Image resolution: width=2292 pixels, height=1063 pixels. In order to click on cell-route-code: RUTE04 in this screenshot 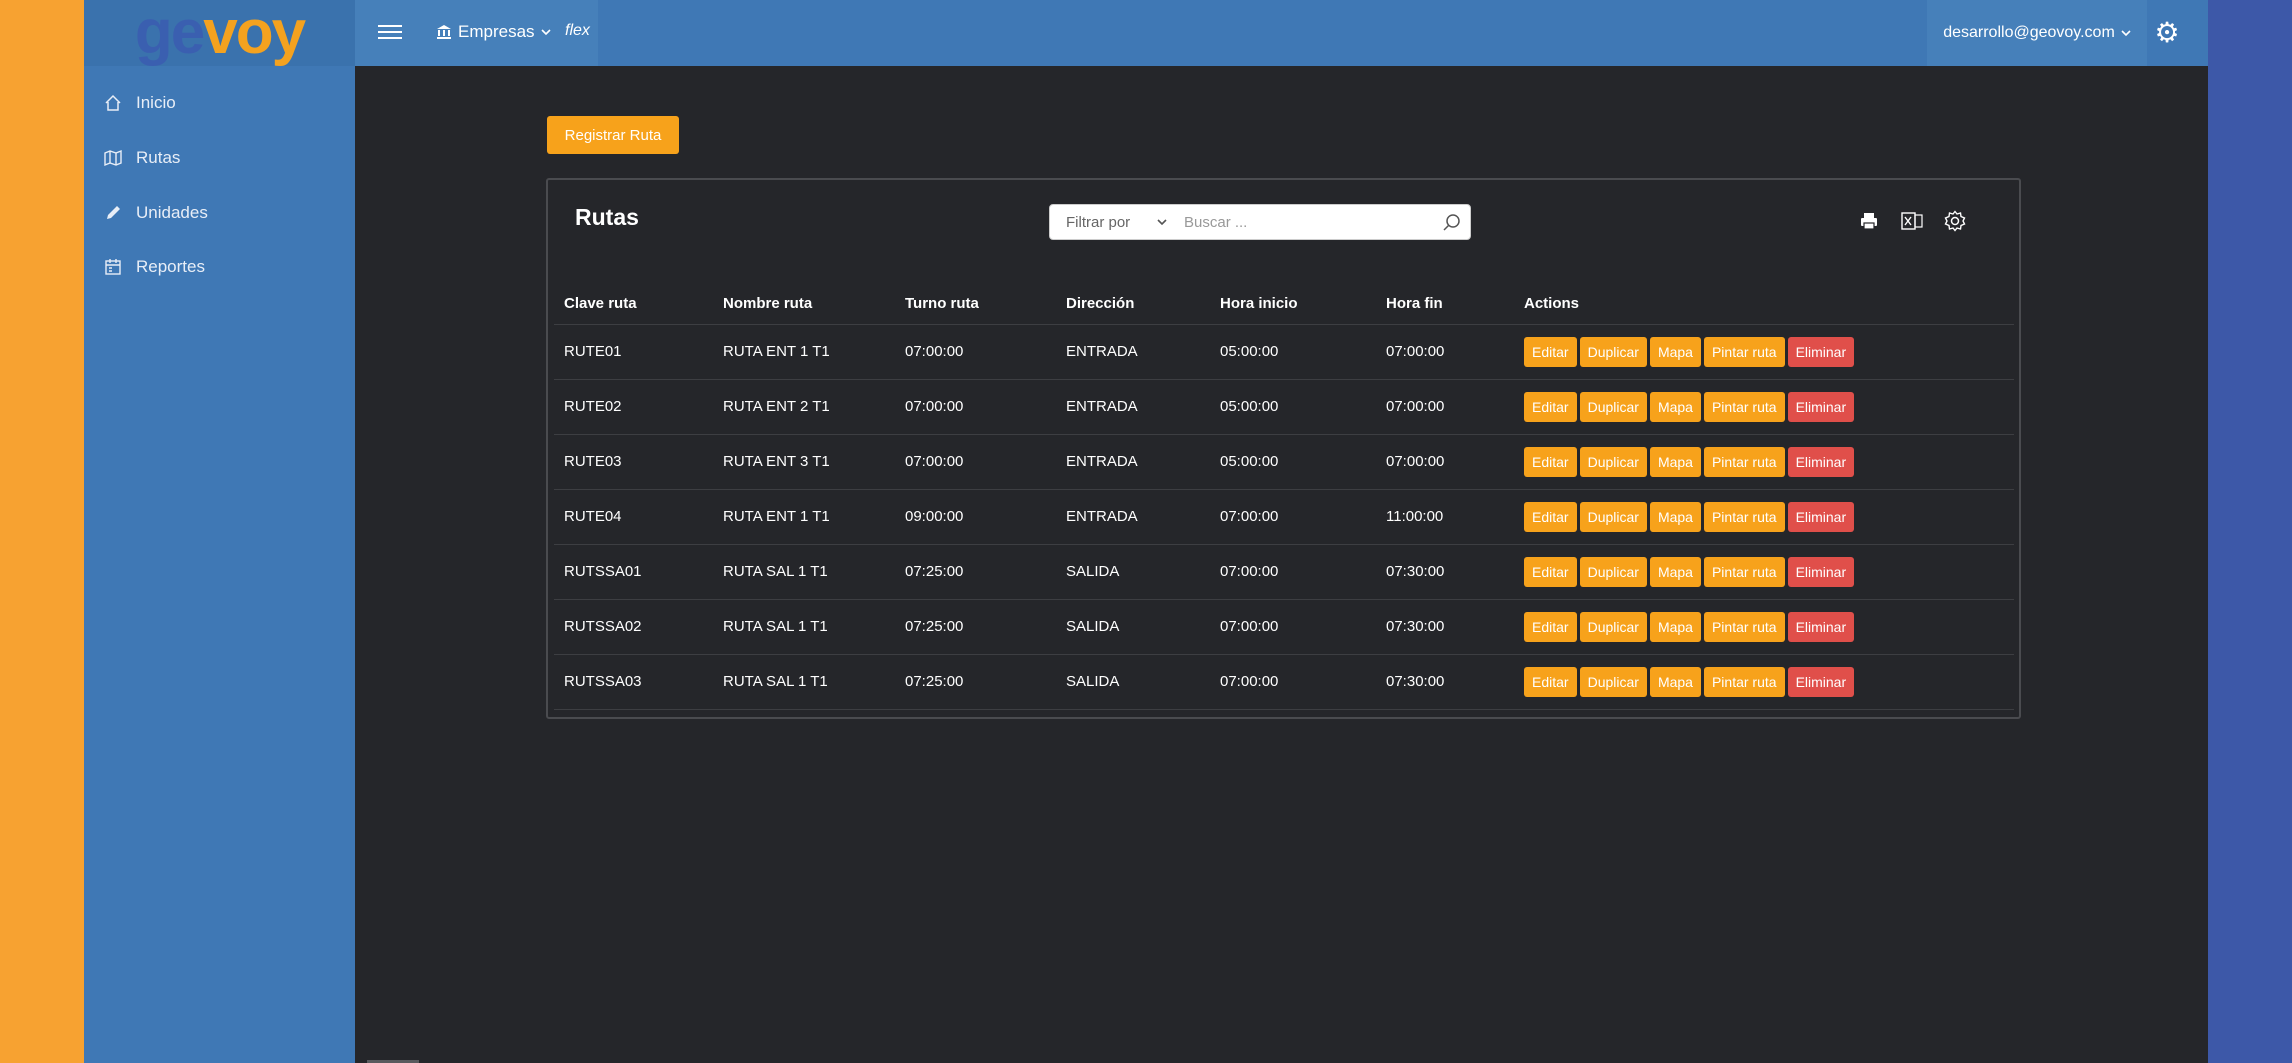, I will do `click(633, 517)`.